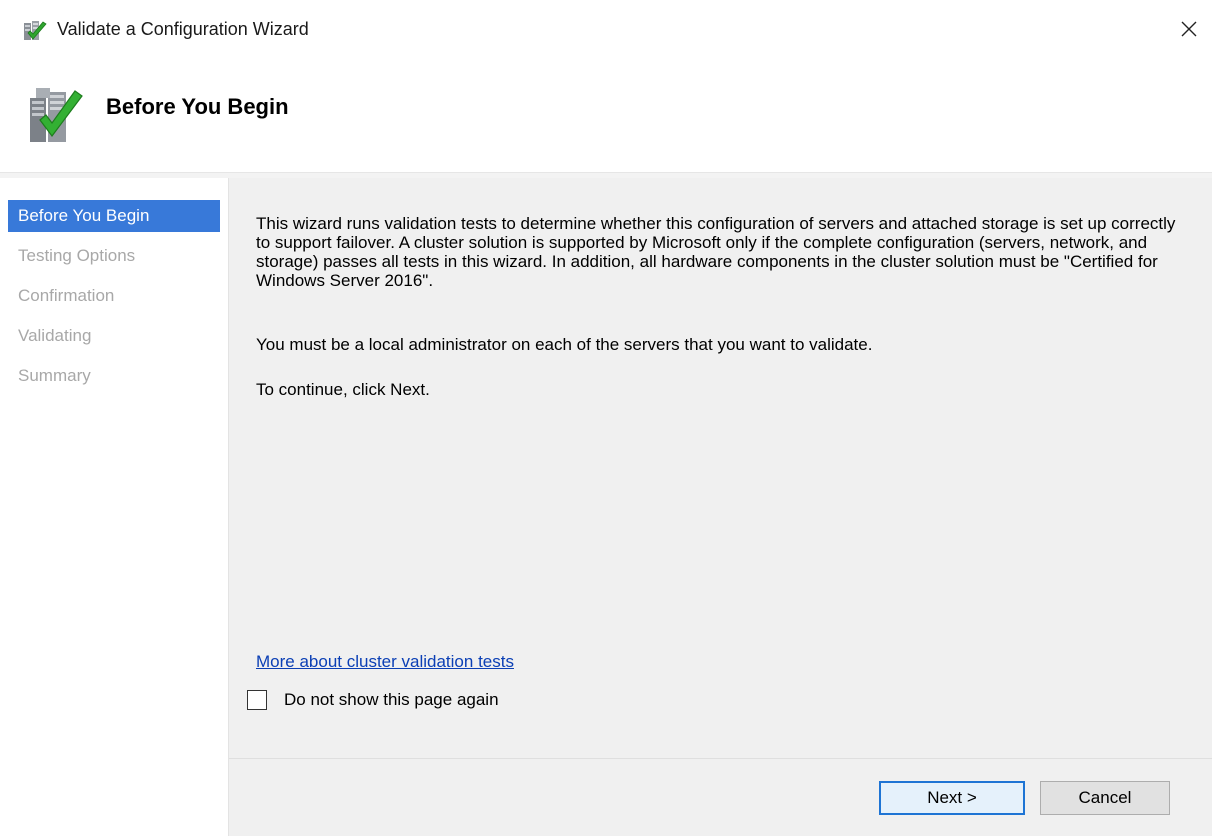 This screenshot has height=836, width=1212. I want to click on window-title: Validate a Configuration Wizard, so click(183, 29).